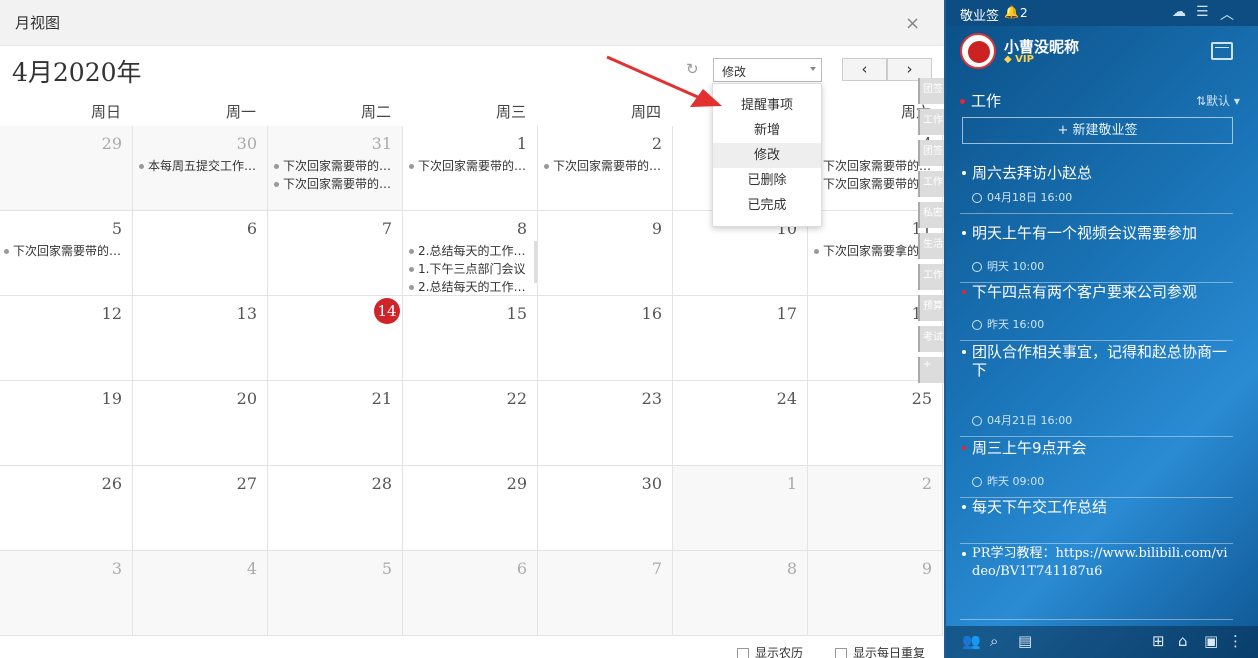  I want to click on add-icon: ⊞, so click(1158, 641).